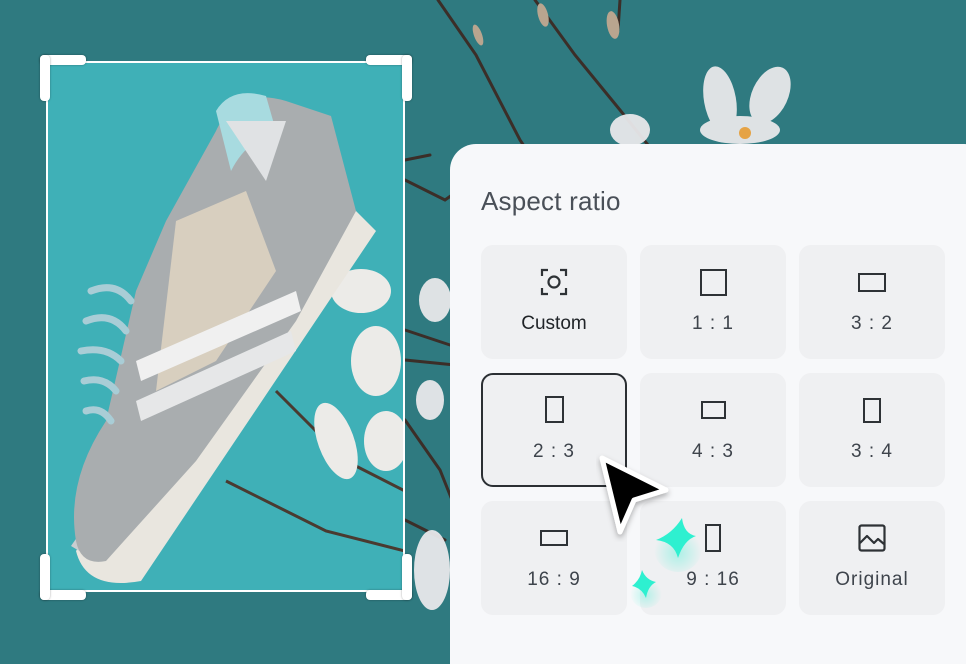 The width and height of the screenshot is (966, 664). What do you see at coordinates (554, 451) in the screenshot?
I see `option-label: 2 : 3` at bounding box center [554, 451].